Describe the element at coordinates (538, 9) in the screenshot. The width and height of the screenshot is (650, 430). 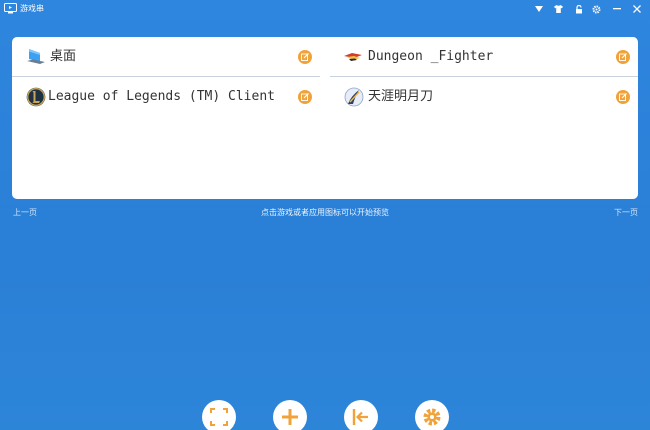
I see `dropdown-icon` at that location.